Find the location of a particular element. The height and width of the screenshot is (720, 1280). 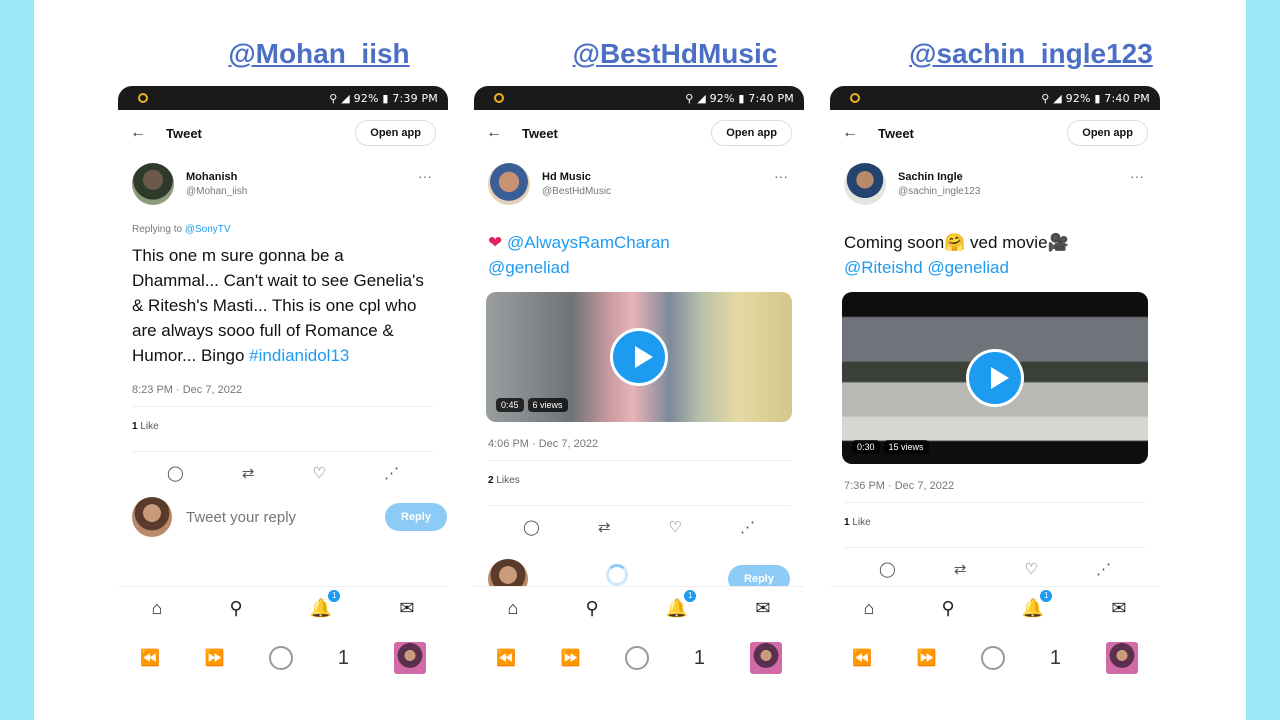

reply-input is located at coordinates (285, 517).